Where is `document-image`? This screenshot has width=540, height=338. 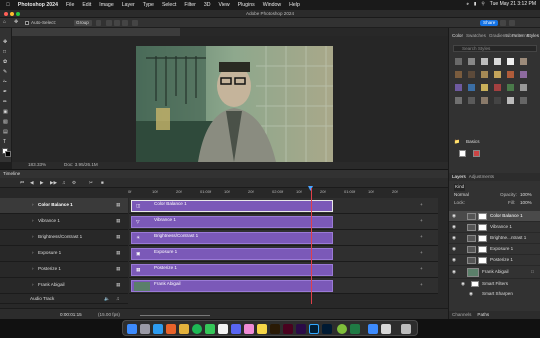 document-image is located at coordinates (234, 104).